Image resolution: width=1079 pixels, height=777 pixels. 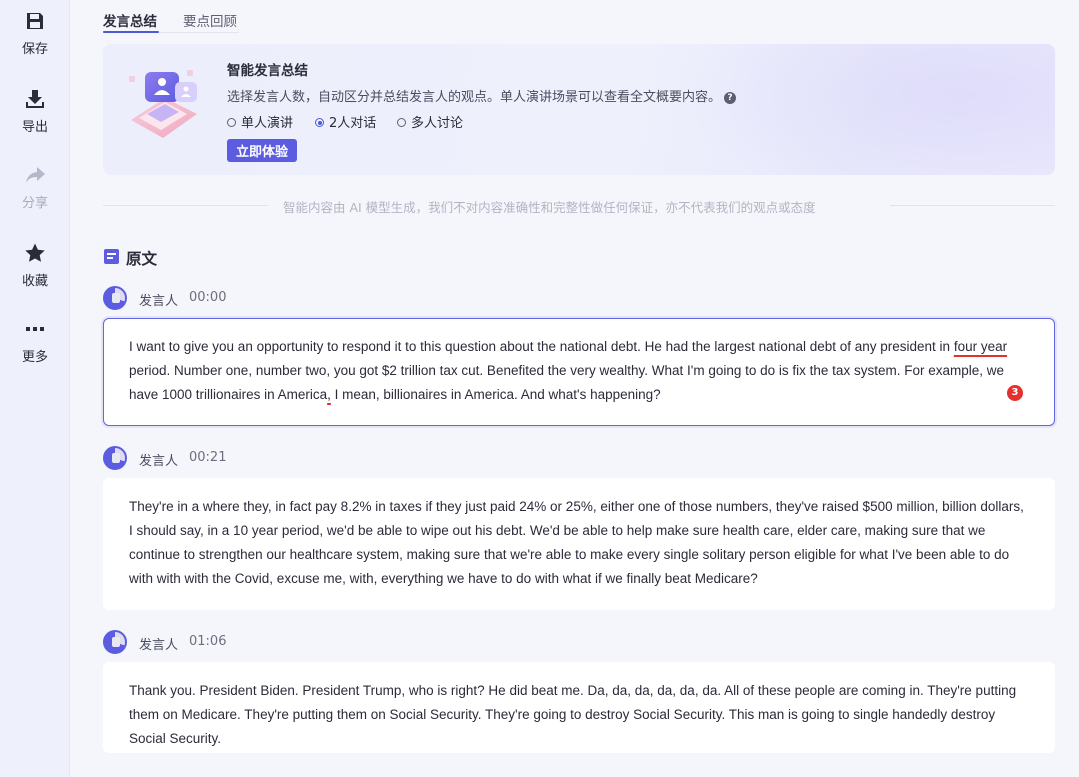 What do you see at coordinates (262, 150) in the screenshot?
I see `try-now-button: 立即体验` at bounding box center [262, 150].